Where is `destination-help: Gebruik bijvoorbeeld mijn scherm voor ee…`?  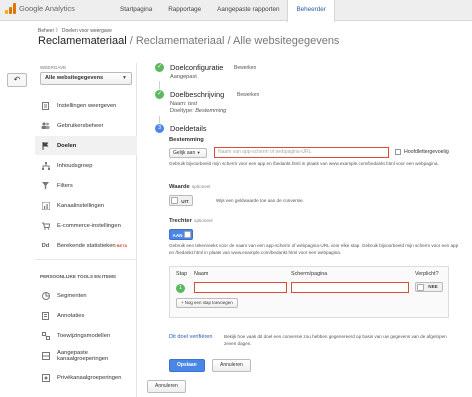
destination-help: Gebruik bijvoorbeeld mijn scherm voor ee… is located at coordinates (304, 163).